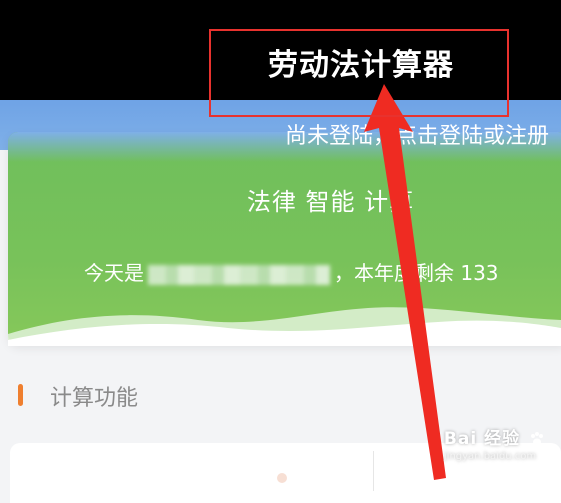 Image resolution: width=561 pixels, height=503 pixels. I want to click on baidu-watermark: Bai 经验 jingyan.baidu.com, so click(495, 443).